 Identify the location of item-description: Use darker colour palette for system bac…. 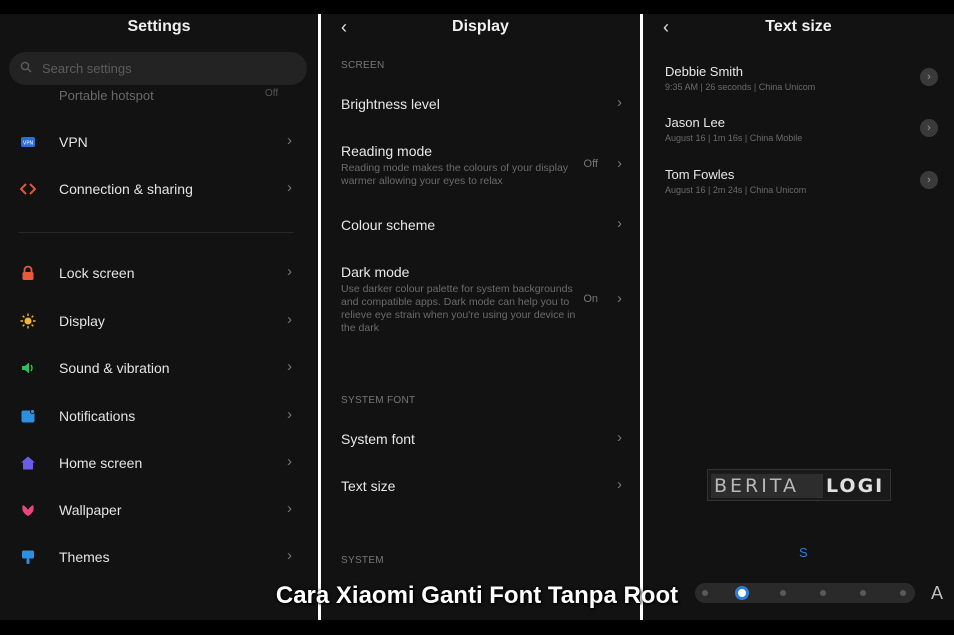
(458, 308).